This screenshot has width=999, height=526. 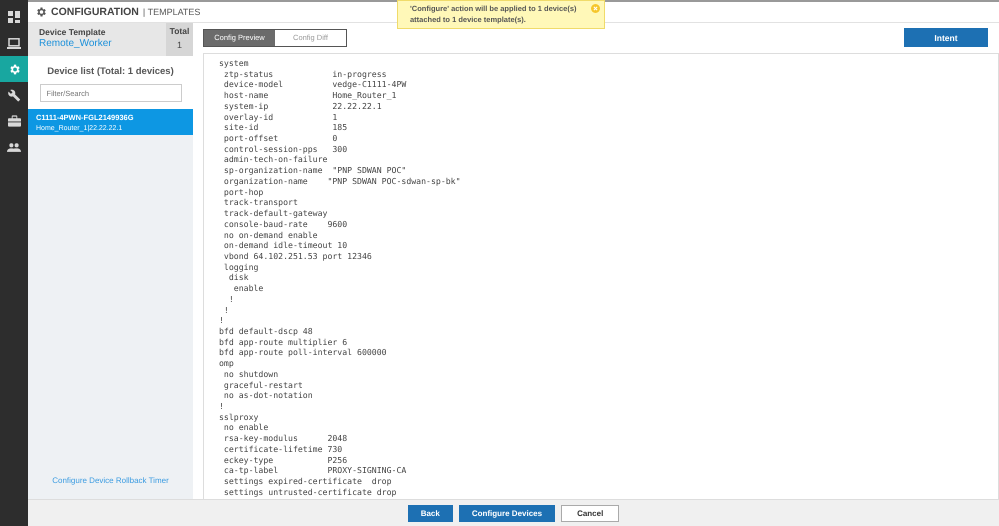 I want to click on device-list-title: Device list (Total: 1 devices), so click(x=110, y=71).